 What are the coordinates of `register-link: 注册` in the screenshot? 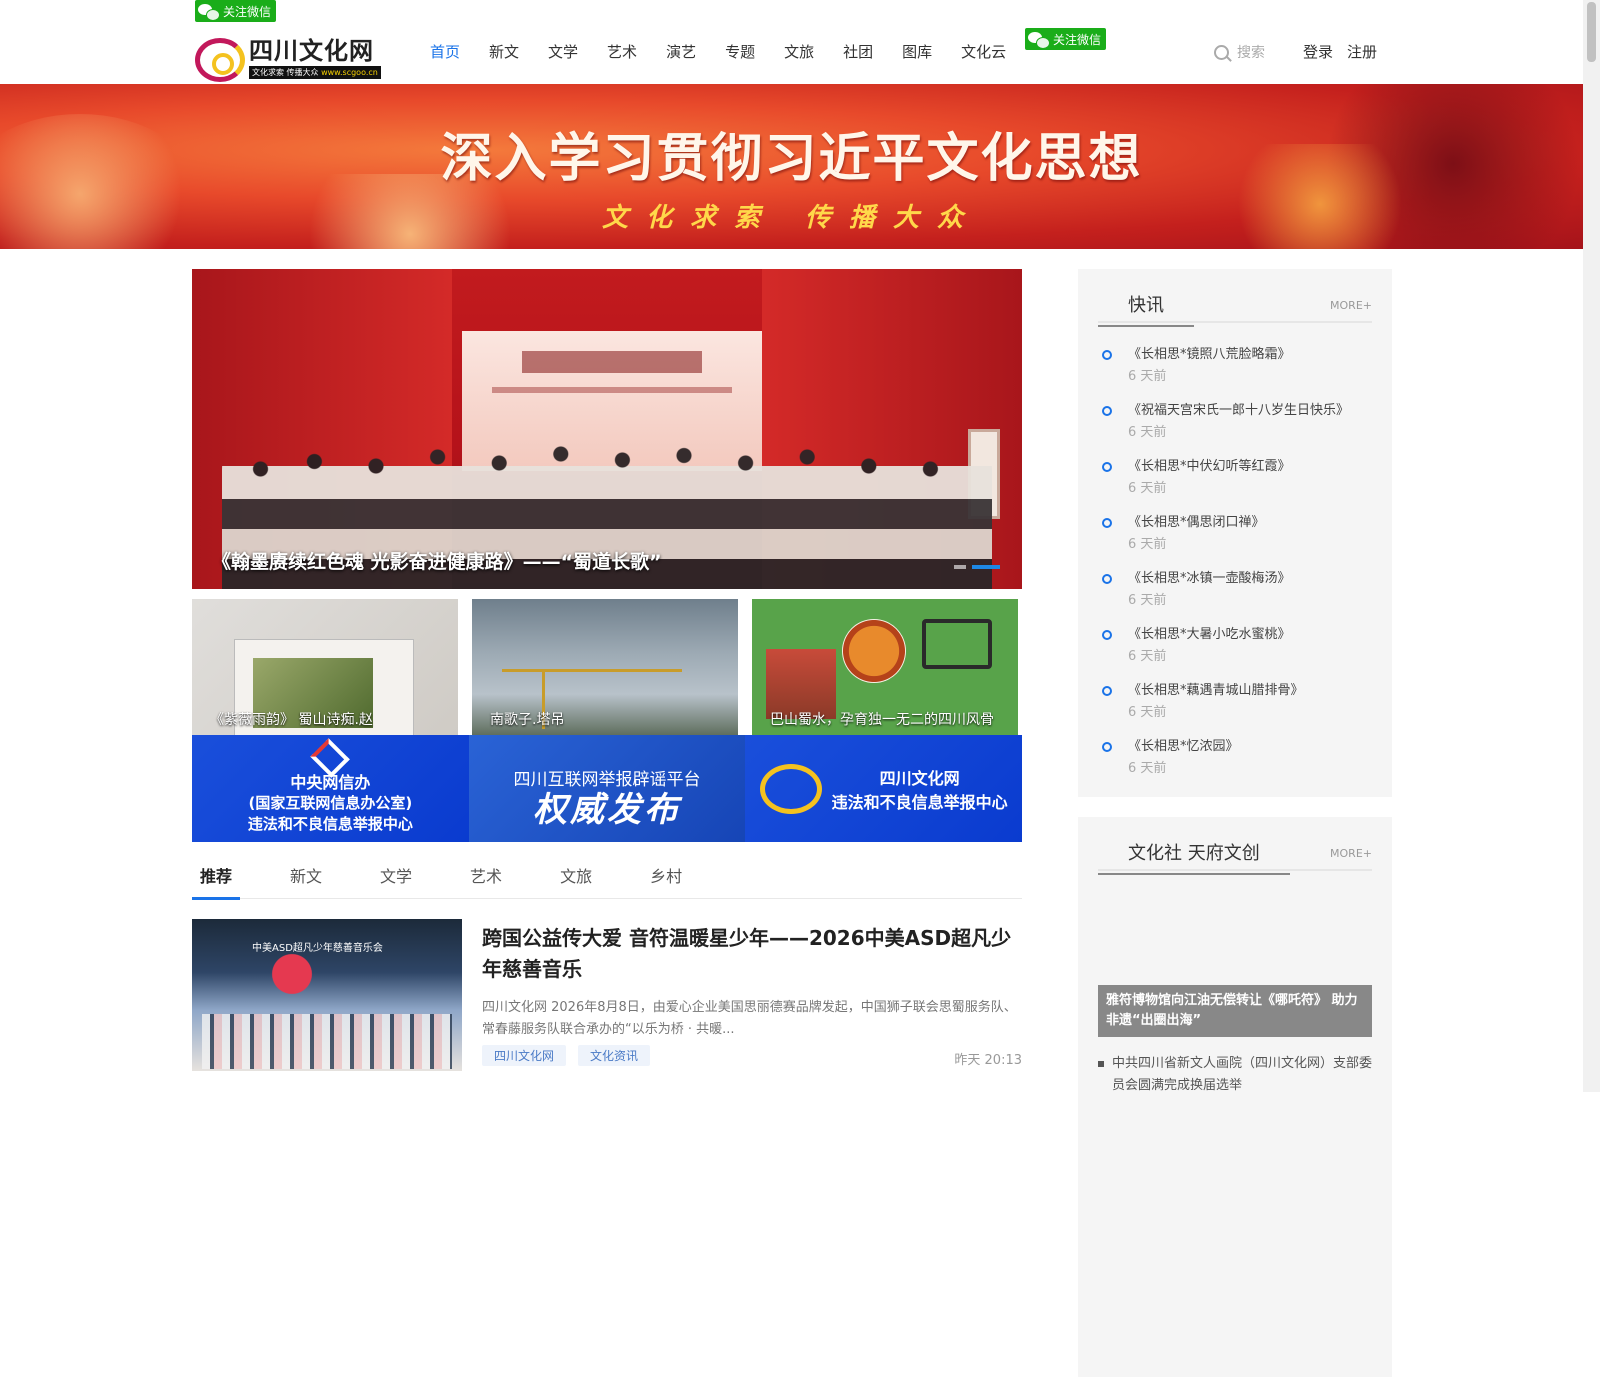 It's located at (1362, 51).